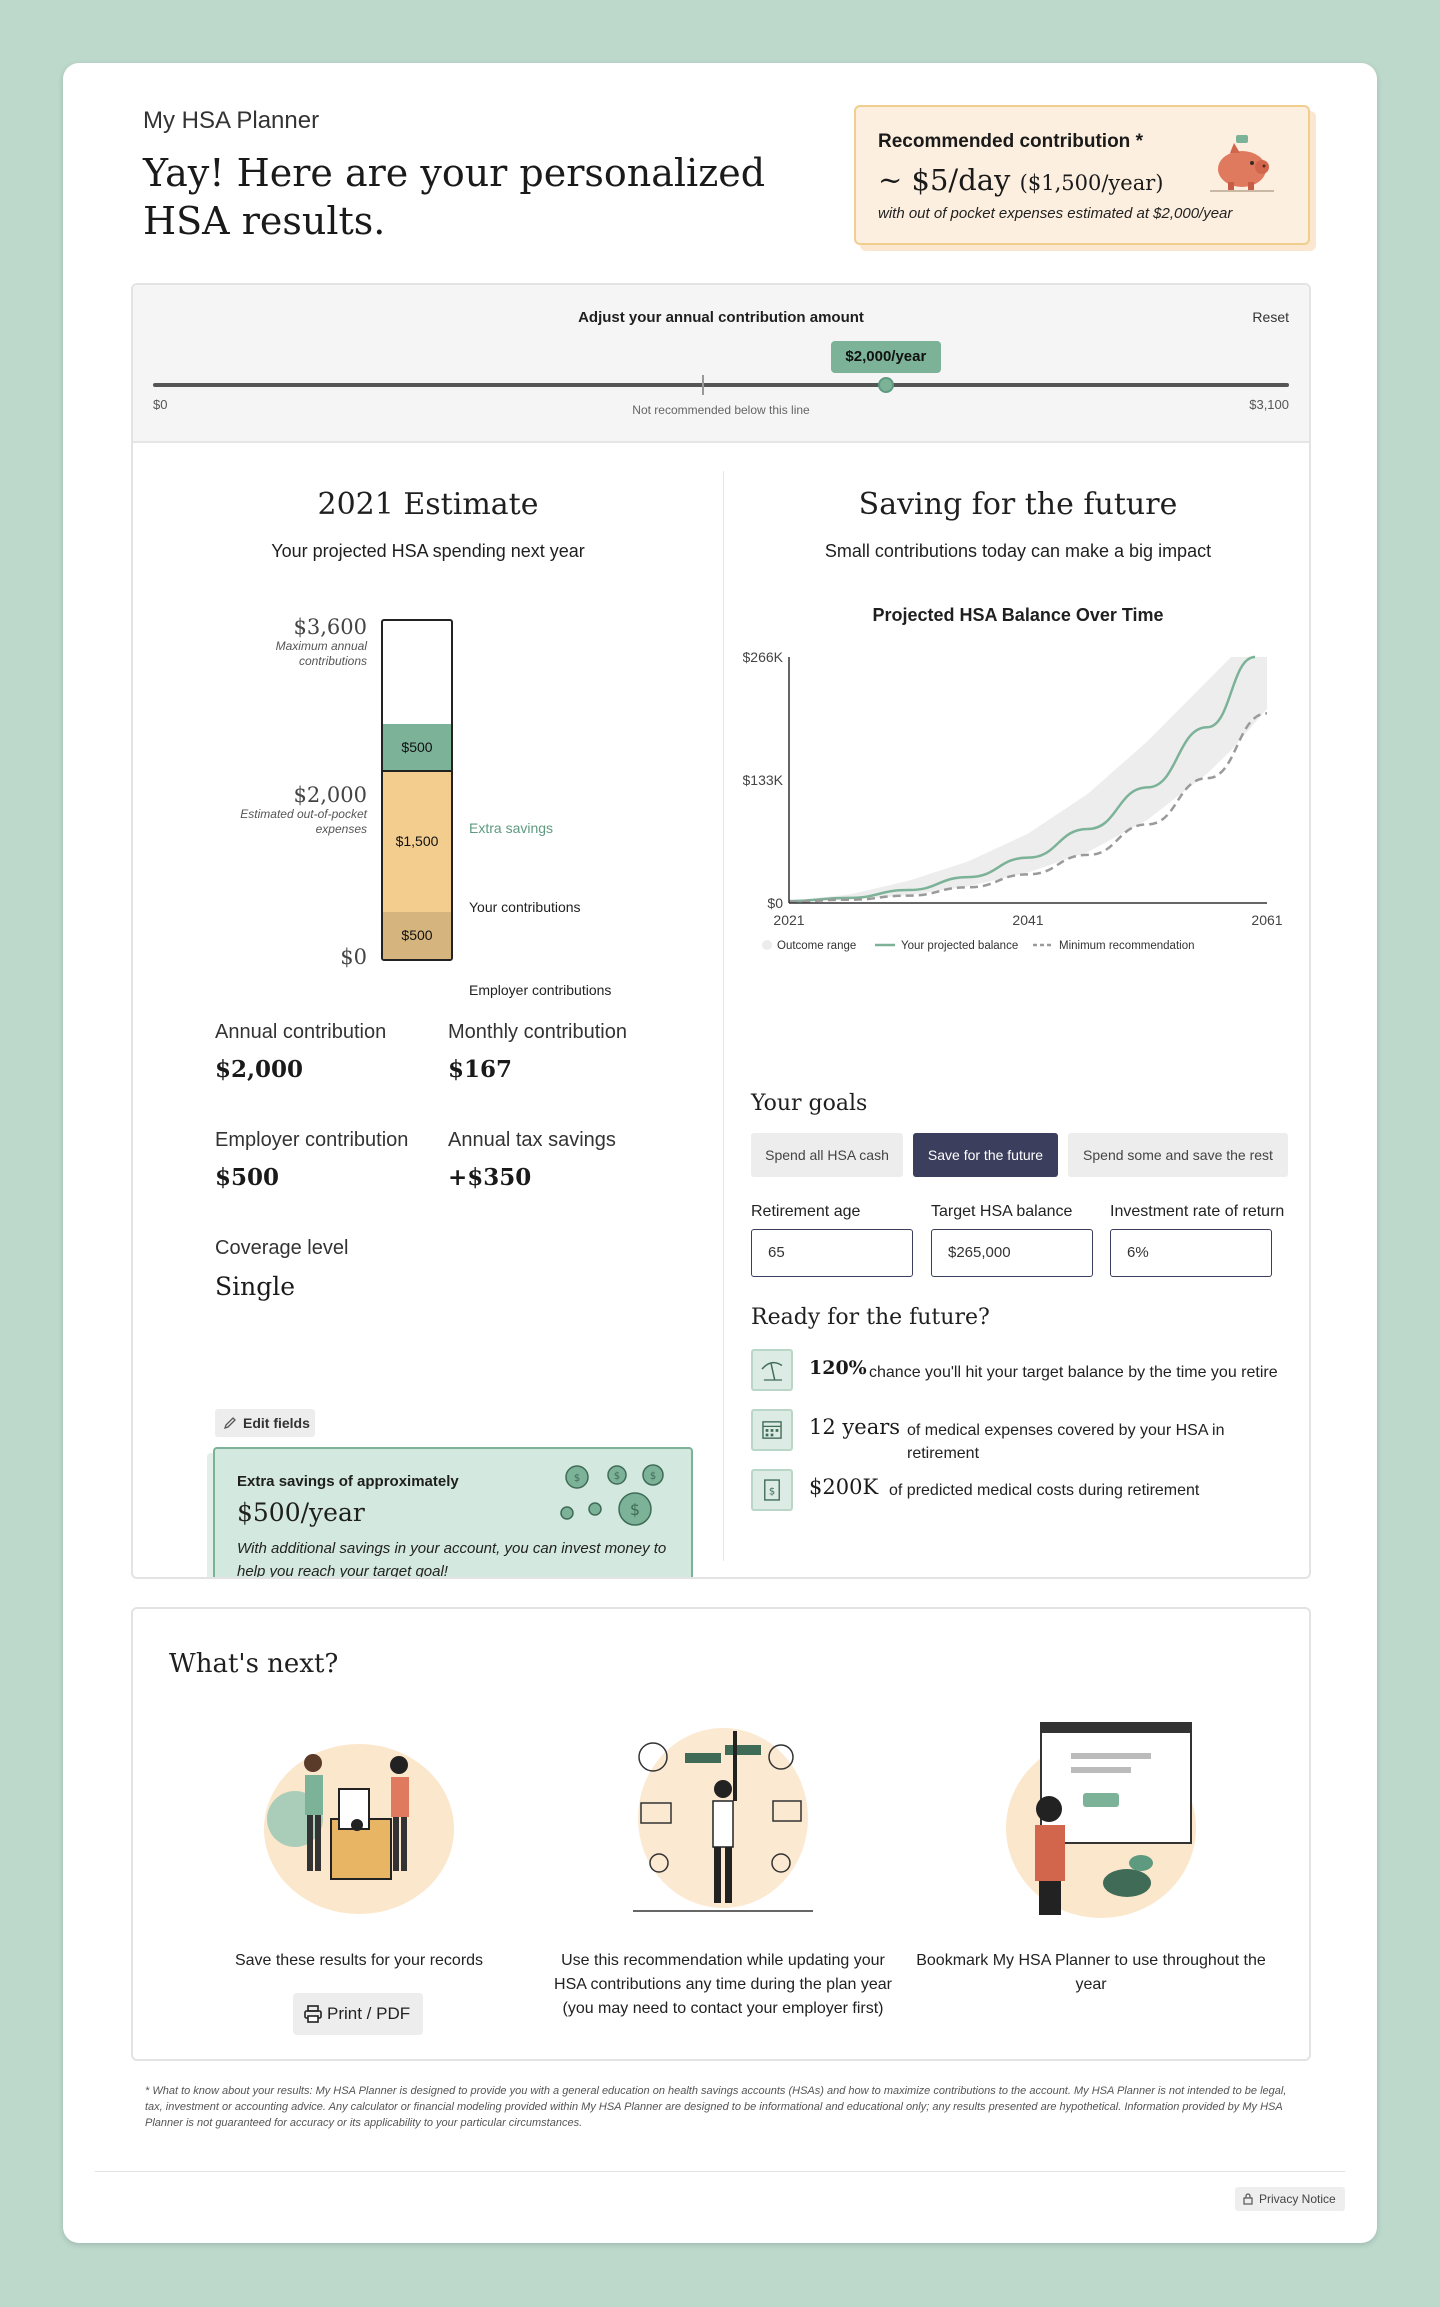  Describe the element at coordinates (417, 935) in the screenshot. I see `segment-employer-contributions: $500` at that location.